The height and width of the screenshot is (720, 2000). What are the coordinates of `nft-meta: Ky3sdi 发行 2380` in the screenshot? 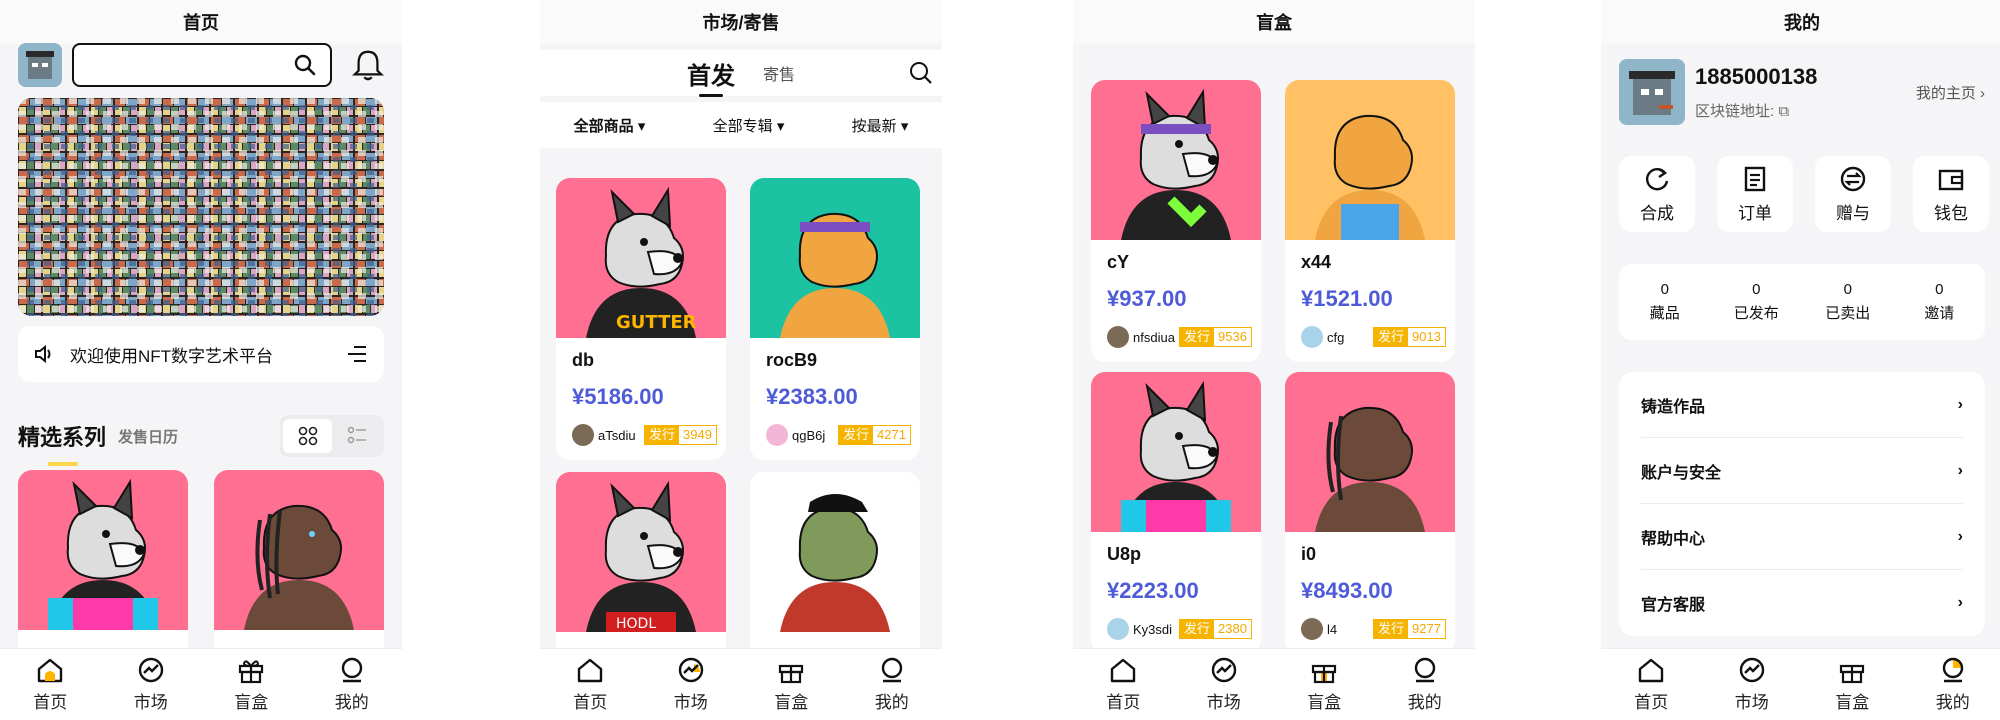 It's located at (1180, 629).